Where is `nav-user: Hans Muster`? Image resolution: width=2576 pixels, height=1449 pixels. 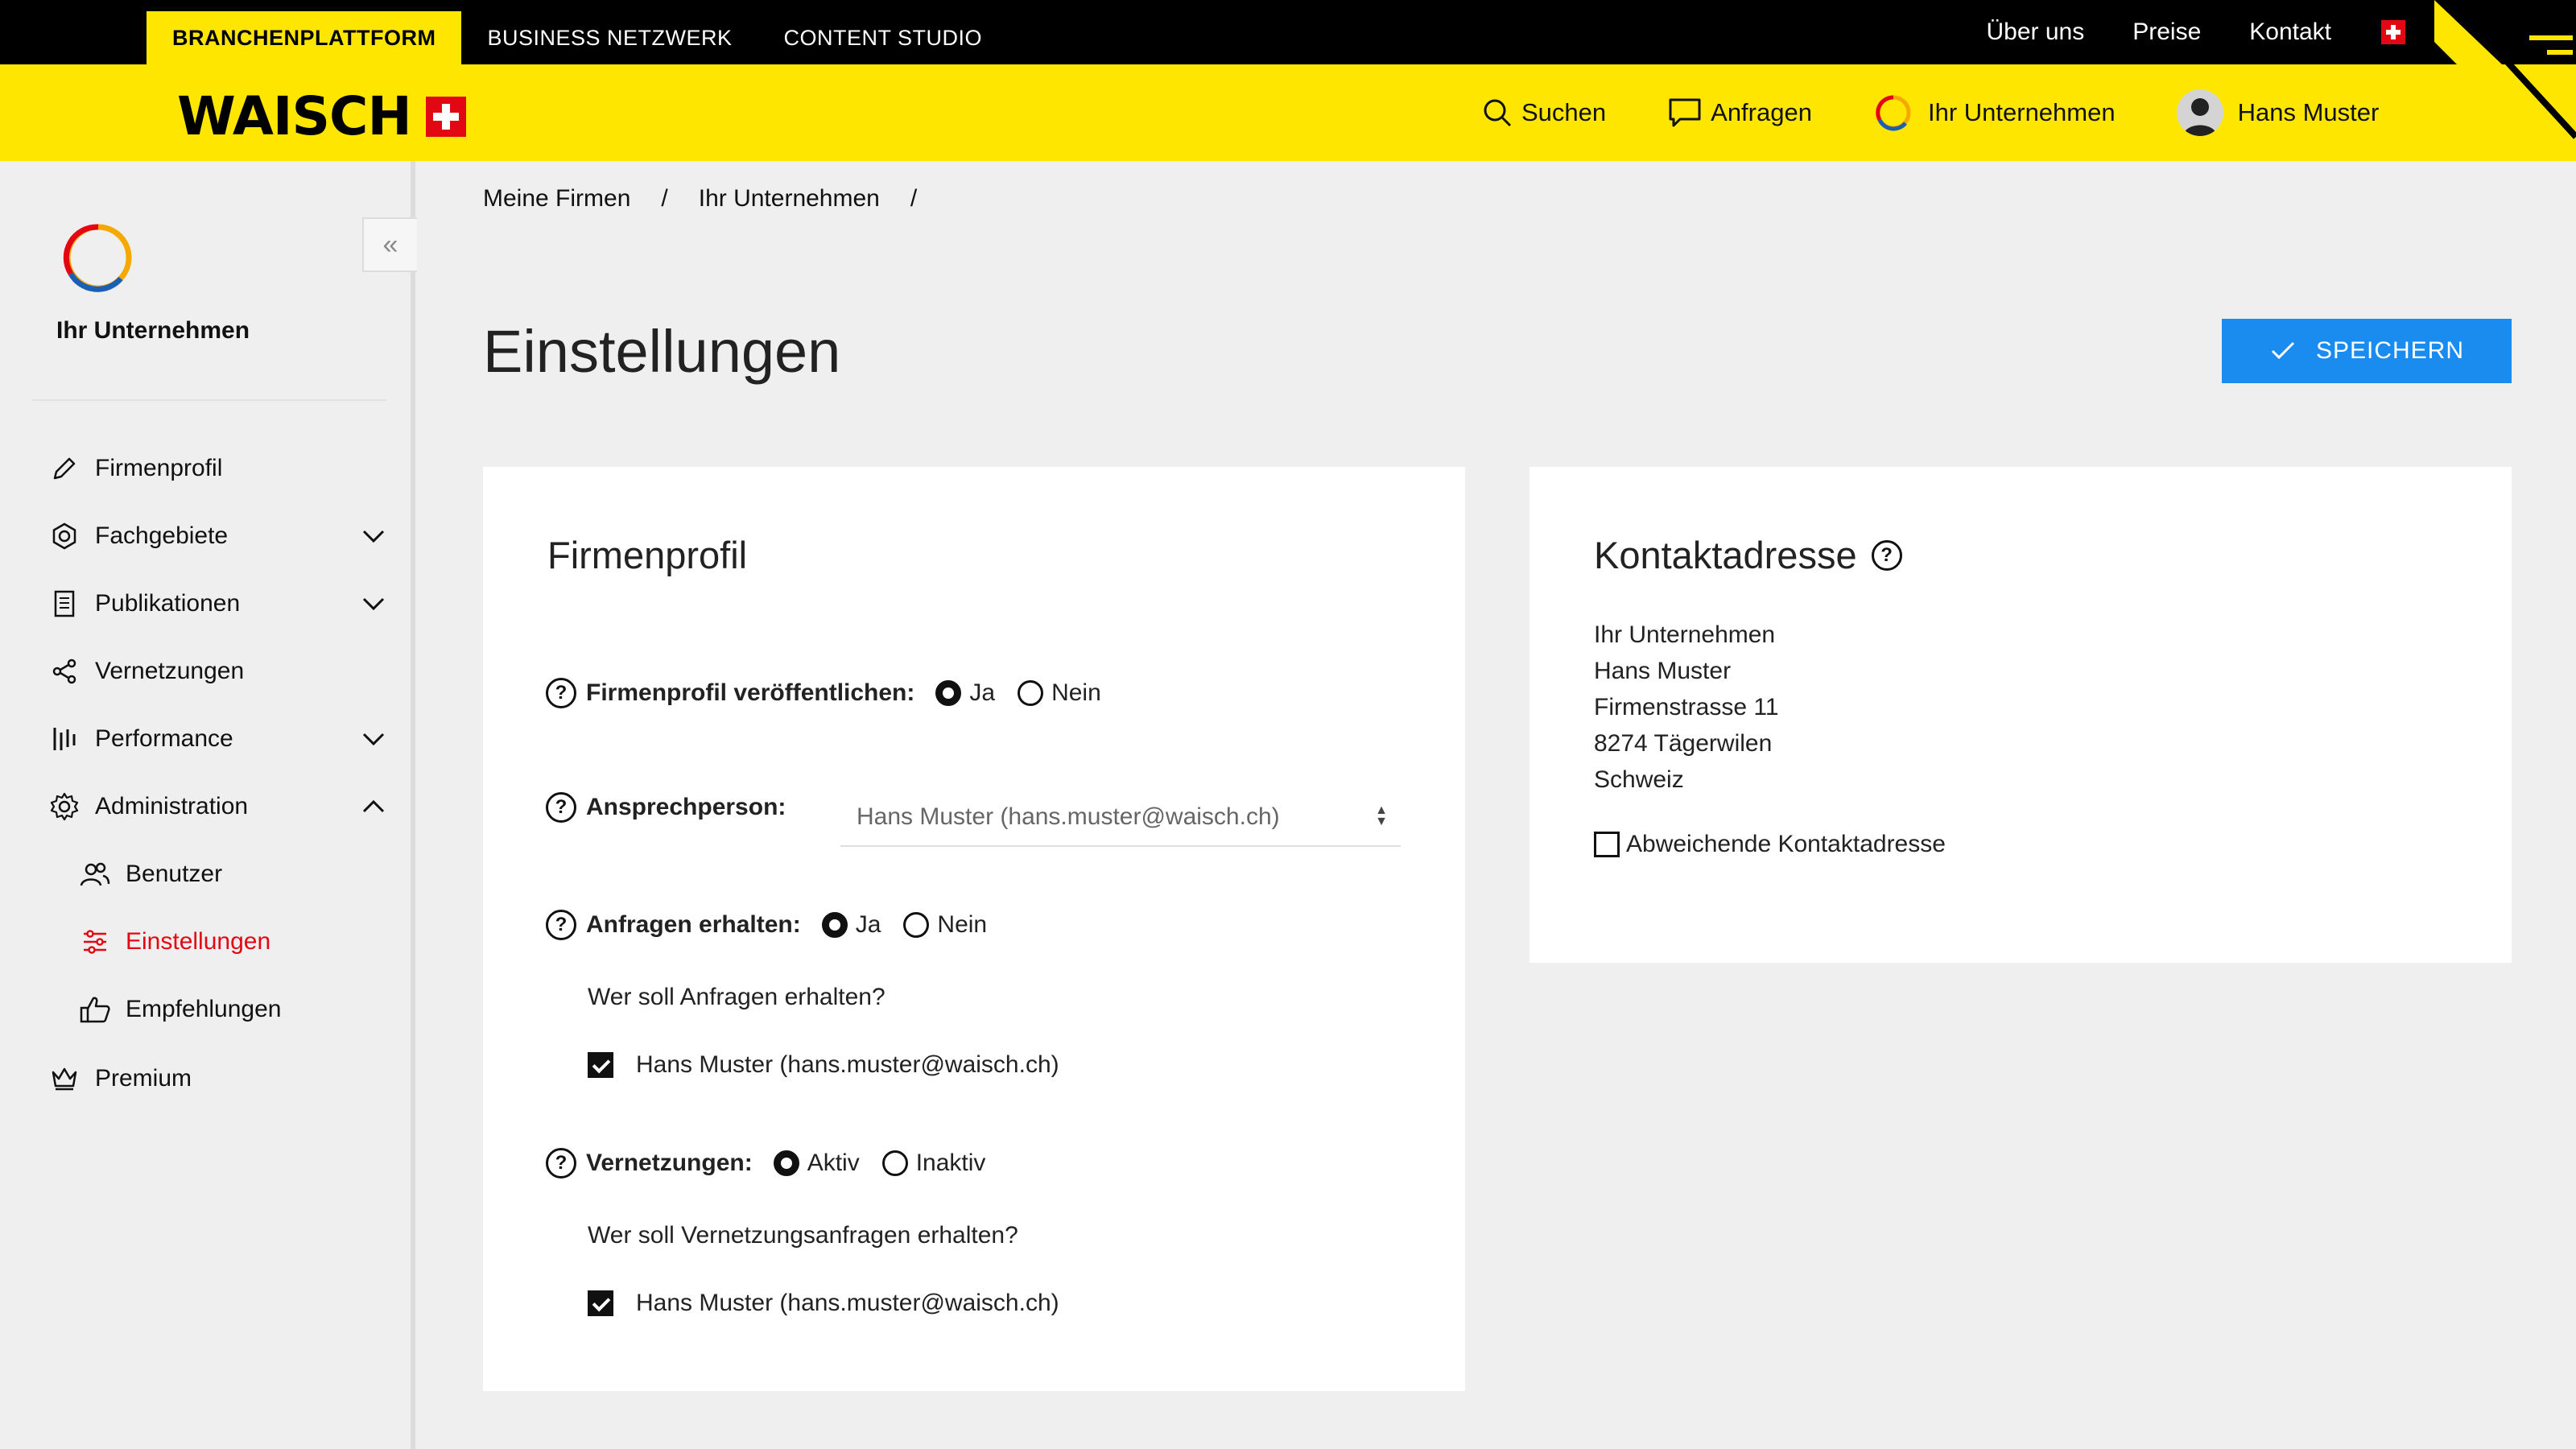 nav-user: Hans Muster is located at coordinates (2277, 112).